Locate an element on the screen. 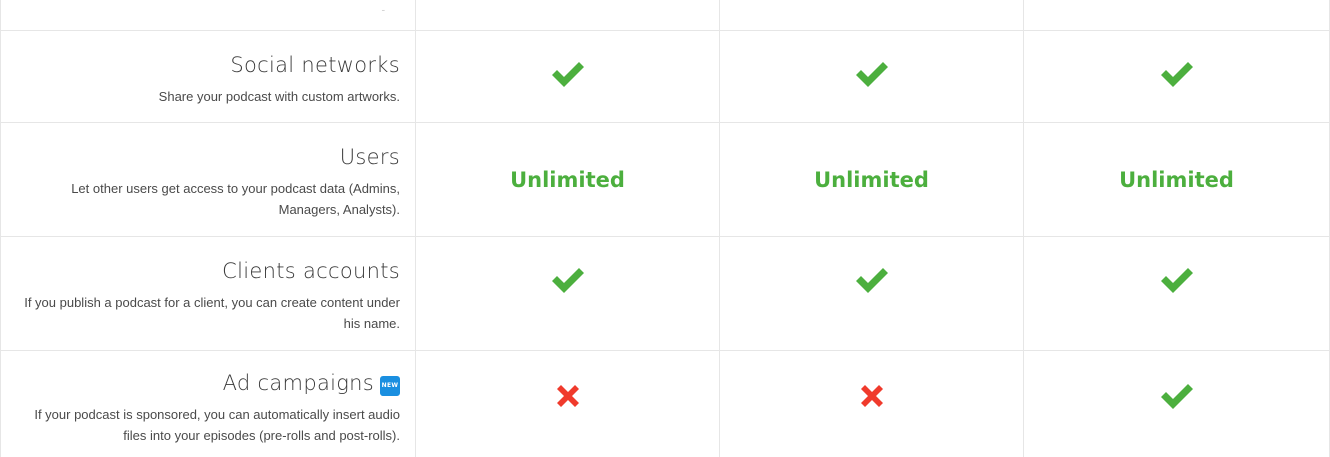 Image resolution: width=1330 pixels, height=457 pixels. feature-description: Share your podcast with custom artworks. is located at coordinates (279, 96).